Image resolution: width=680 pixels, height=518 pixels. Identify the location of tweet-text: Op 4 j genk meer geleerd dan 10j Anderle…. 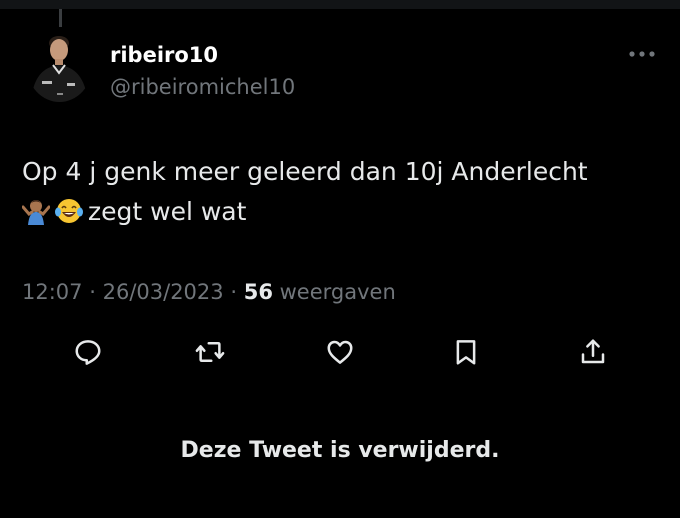
(342, 192).